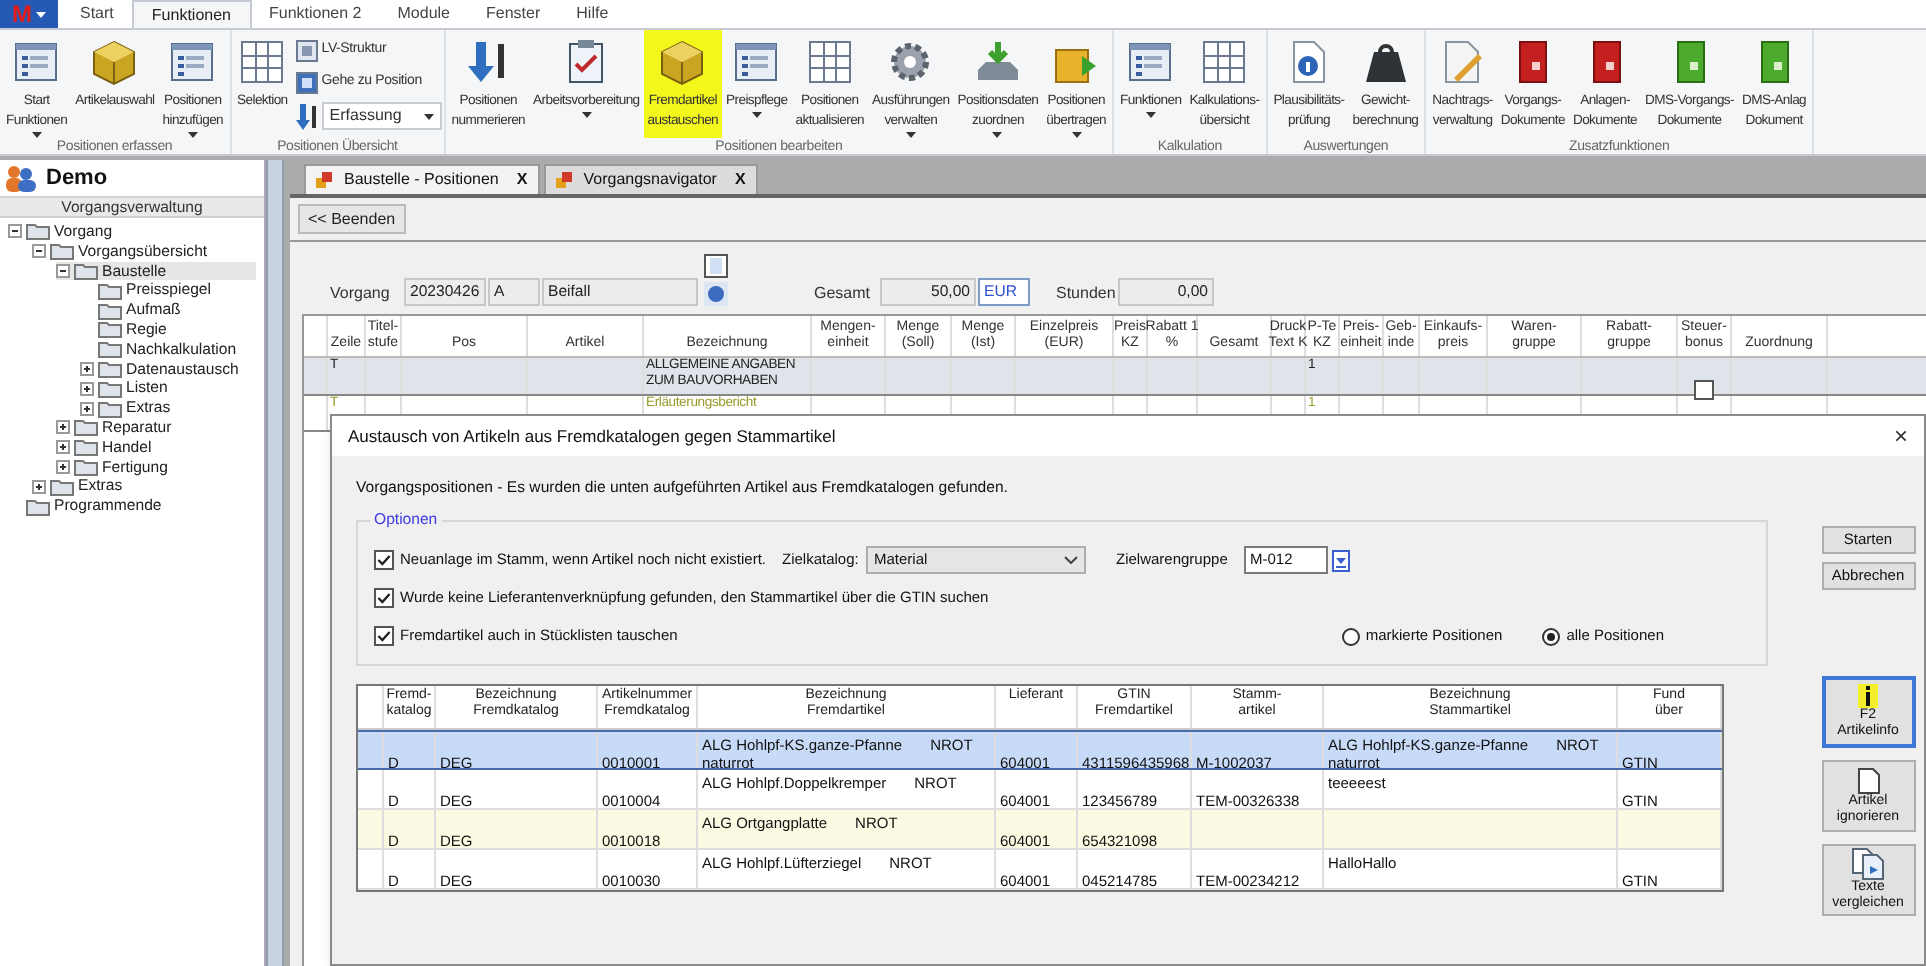  Describe the element at coordinates (843, 294) in the screenshot. I see `field-label: Gesamt` at that location.